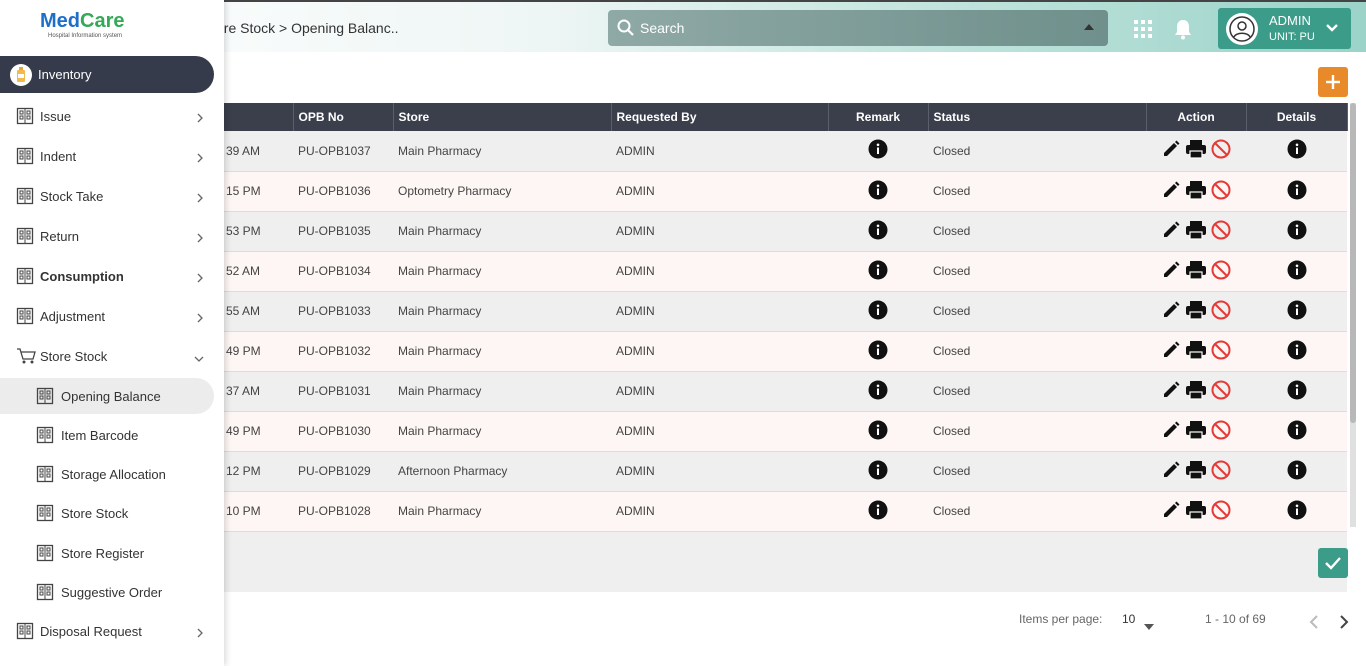 Image resolution: width=1366 pixels, height=666 pixels. Describe the element at coordinates (343, 117) in the screenshot. I see `col-header-opb-no: OPB No` at that location.